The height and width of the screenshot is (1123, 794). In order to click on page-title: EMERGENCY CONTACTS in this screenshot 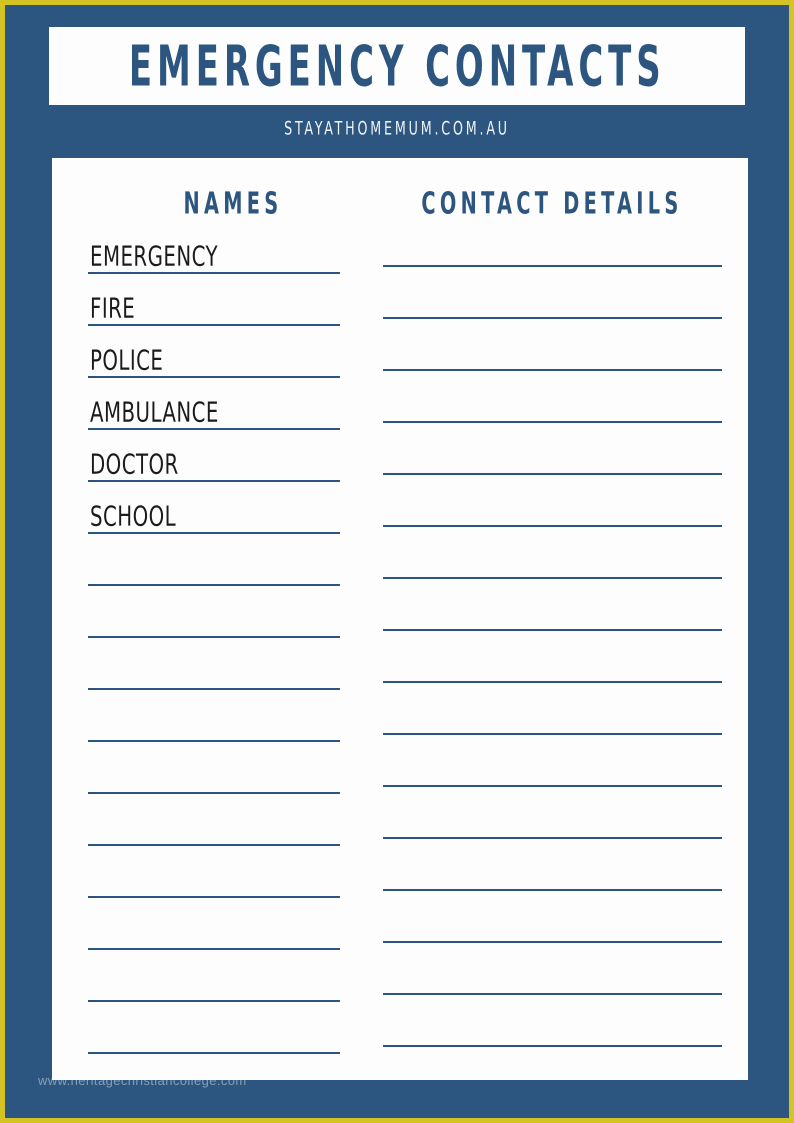, I will do `click(397, 66)`.